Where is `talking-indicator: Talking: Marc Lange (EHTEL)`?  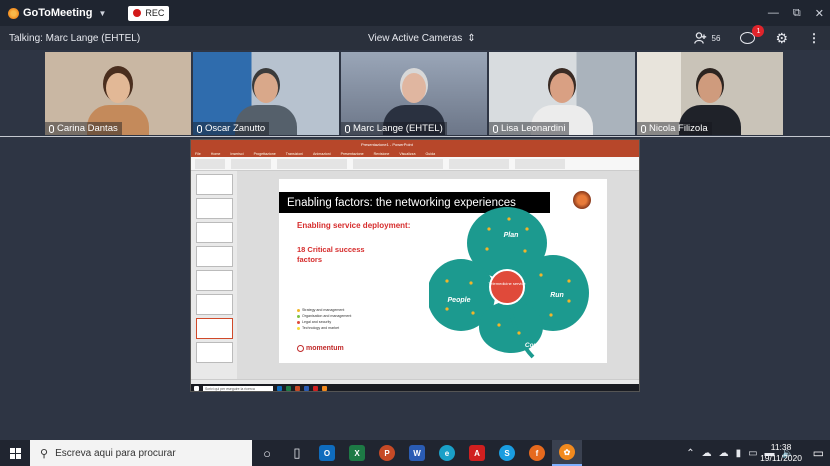
talking-indicator: Talking: Marc Lange (EHTEL) is located at coordinates (75, 38).